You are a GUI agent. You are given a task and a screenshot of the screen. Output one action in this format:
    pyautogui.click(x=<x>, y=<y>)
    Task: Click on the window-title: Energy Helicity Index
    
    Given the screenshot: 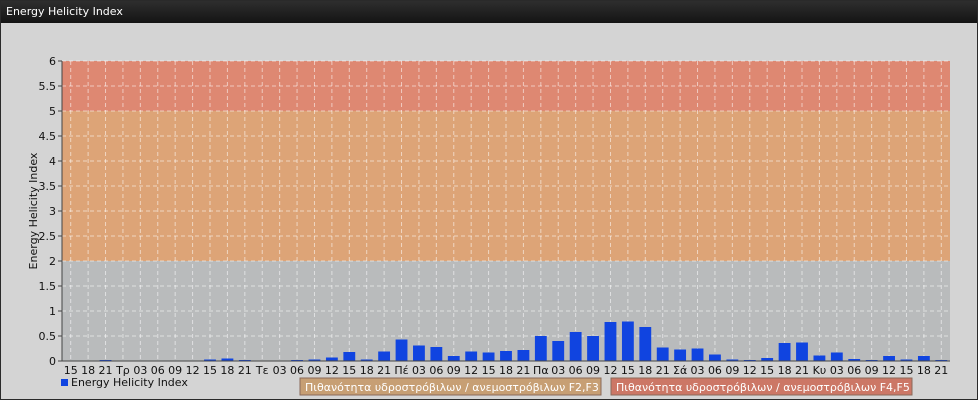 What is the action you would take?
    pyautogui.click(x=64, y=11)
    